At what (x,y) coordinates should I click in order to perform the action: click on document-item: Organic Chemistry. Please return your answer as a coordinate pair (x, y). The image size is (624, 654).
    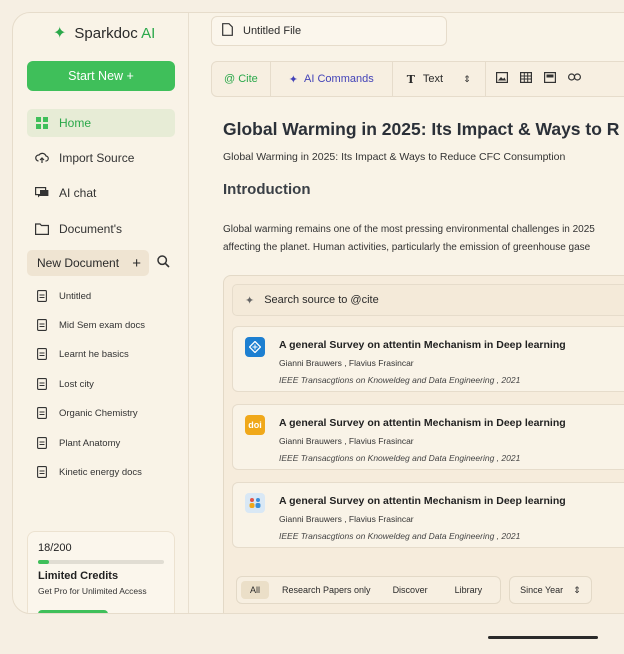
    Looking at the image, I should click on (86, 413).